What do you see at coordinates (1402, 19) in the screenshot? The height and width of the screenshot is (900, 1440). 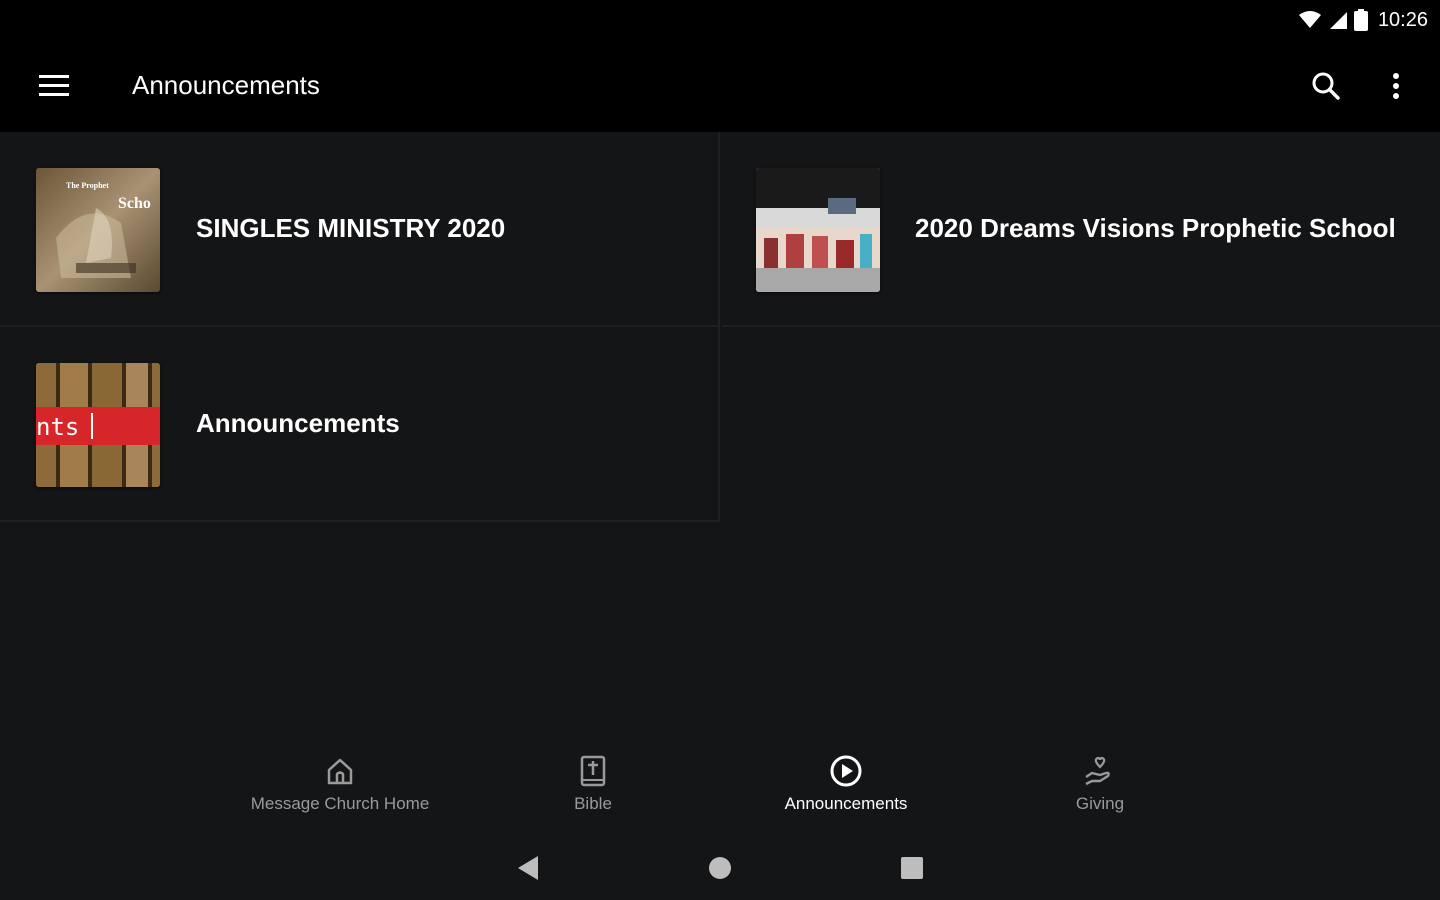 I see `status-time: 10:26` at bounding box center [1402, 19].